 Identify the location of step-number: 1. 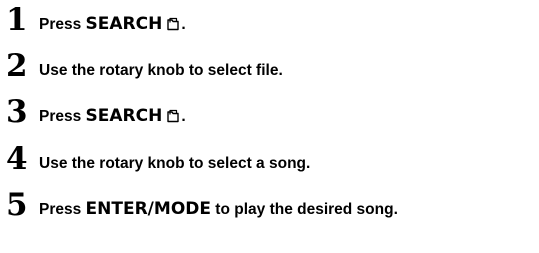
(17, 20).